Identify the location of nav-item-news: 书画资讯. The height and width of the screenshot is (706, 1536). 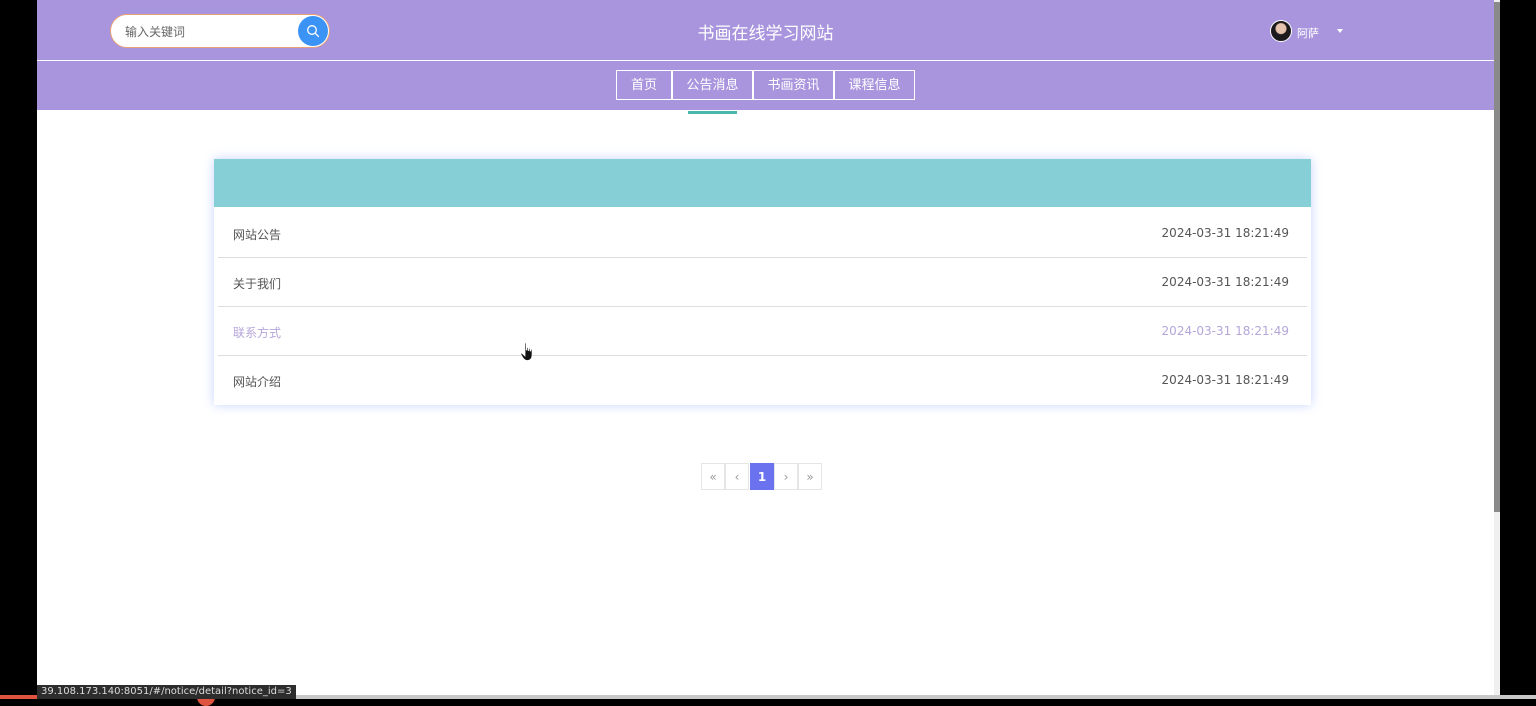
(793, 85).